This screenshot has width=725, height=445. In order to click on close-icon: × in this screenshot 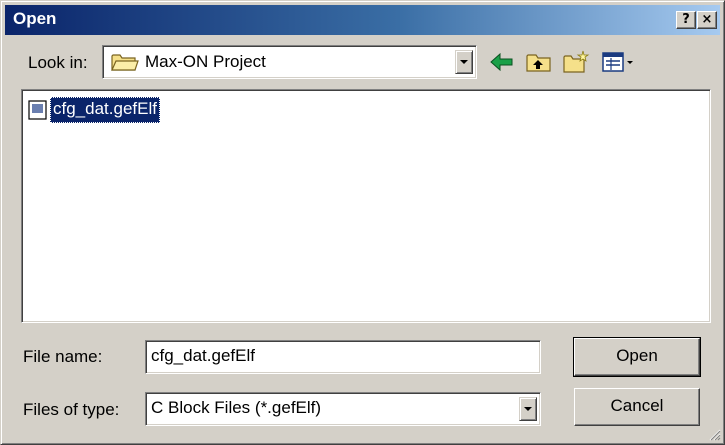, I will do `click(707, 19)`.